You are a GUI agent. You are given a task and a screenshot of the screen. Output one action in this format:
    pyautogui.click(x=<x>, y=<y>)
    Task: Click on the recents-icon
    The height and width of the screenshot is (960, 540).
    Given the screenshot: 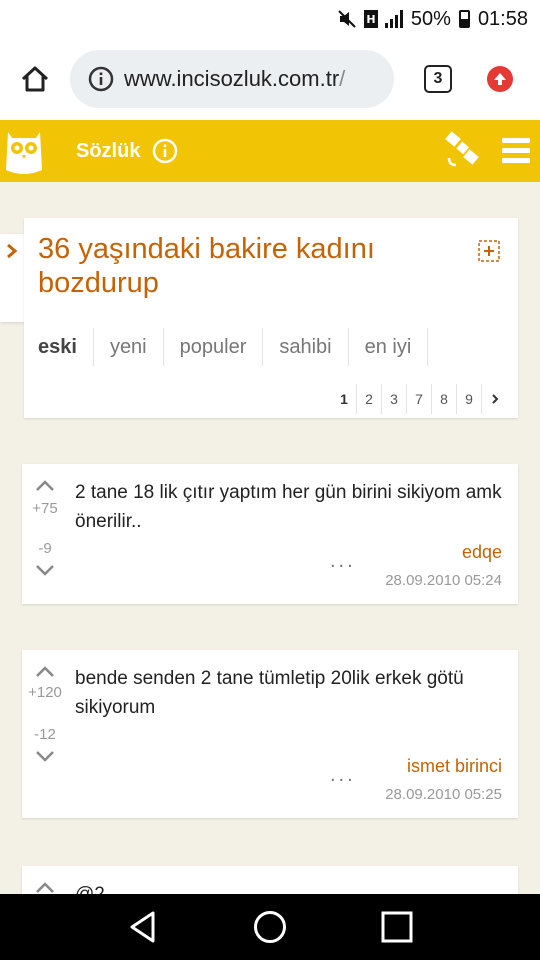 What is the action you would take?
    pyautogui.click(x=397, y=927)
    